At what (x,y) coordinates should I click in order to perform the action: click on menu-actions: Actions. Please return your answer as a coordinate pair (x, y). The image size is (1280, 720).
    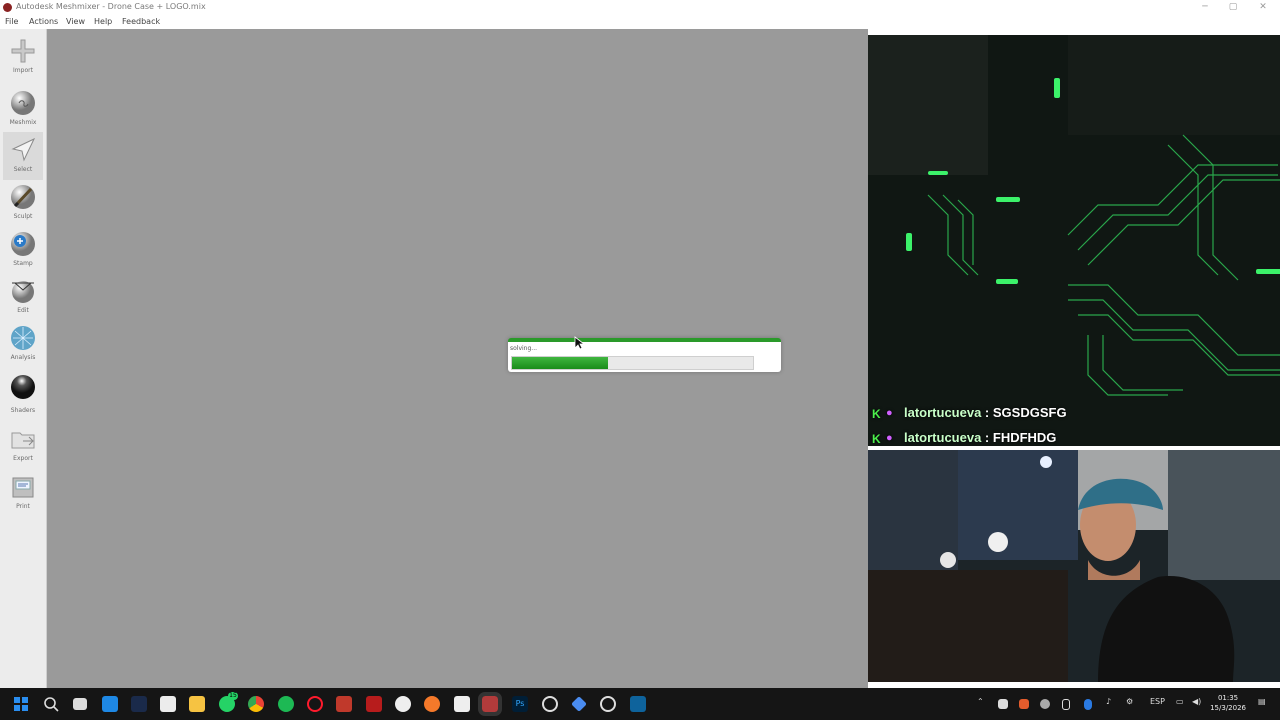
    Looking at the image, I should click on (43, 21).